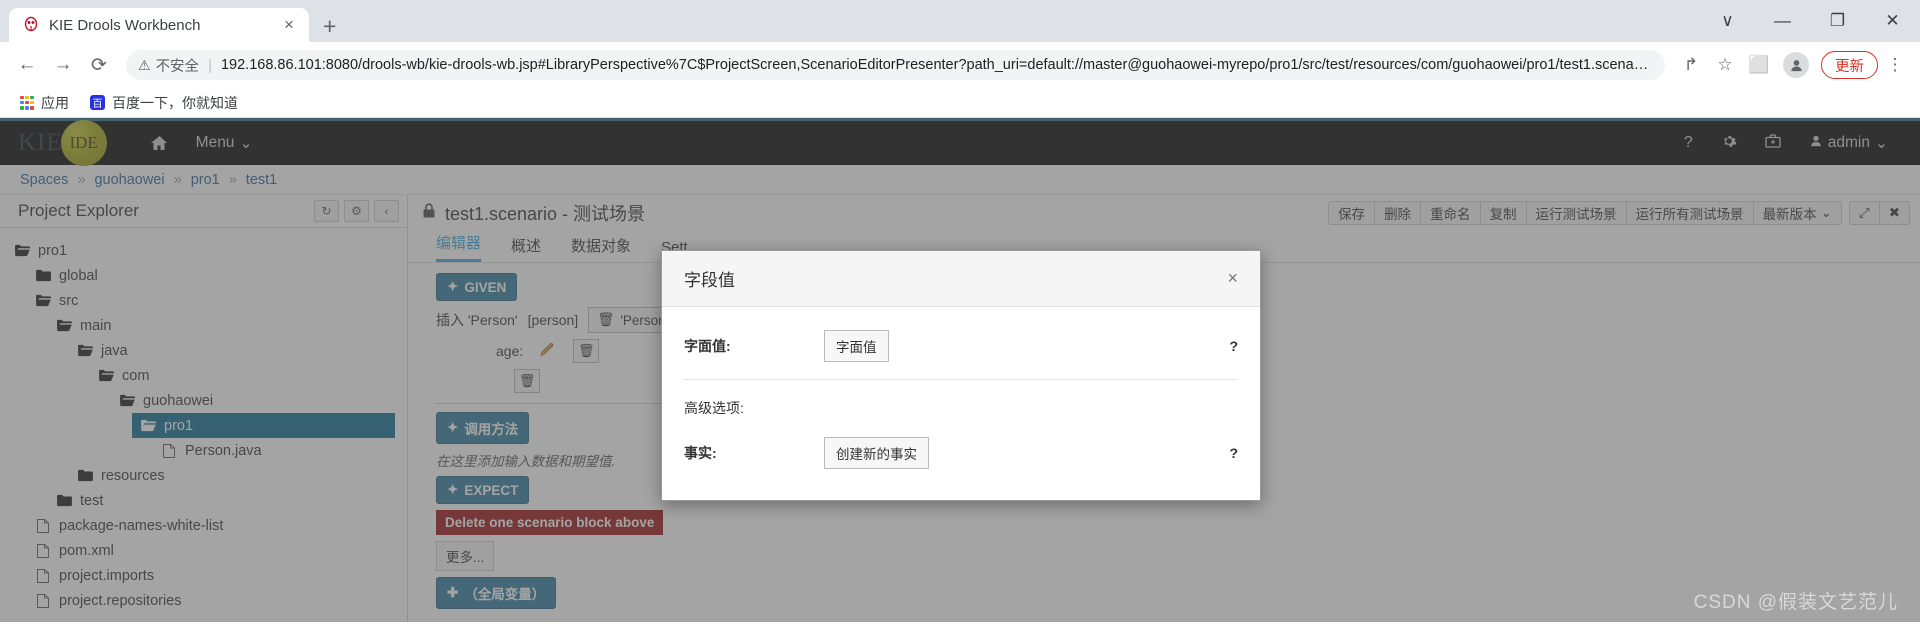 The image size is (1920, 624). What do you see at coordinates (31, 25) in the screenshot?
I see `drools-favicon` at bounding box center [31, 25].